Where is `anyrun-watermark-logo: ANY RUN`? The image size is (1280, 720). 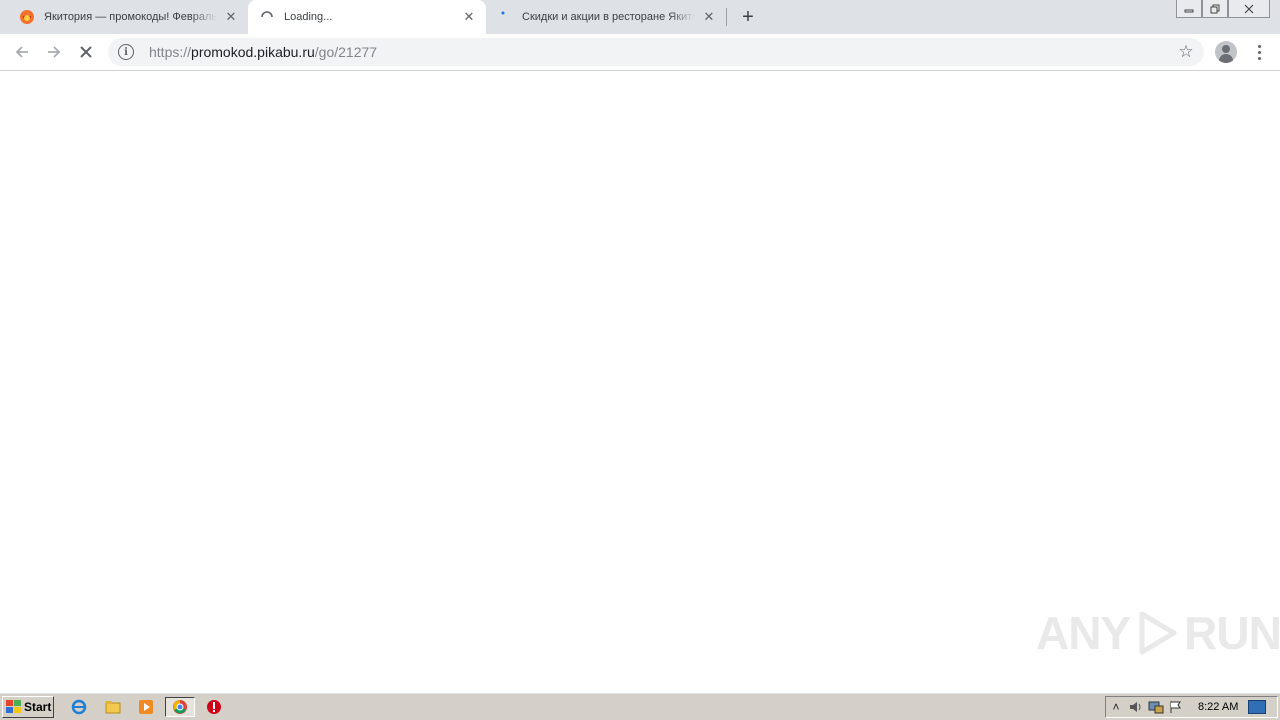
anyrun-watermark-logo: ANY RUN is located at coordinates (1158, 633).